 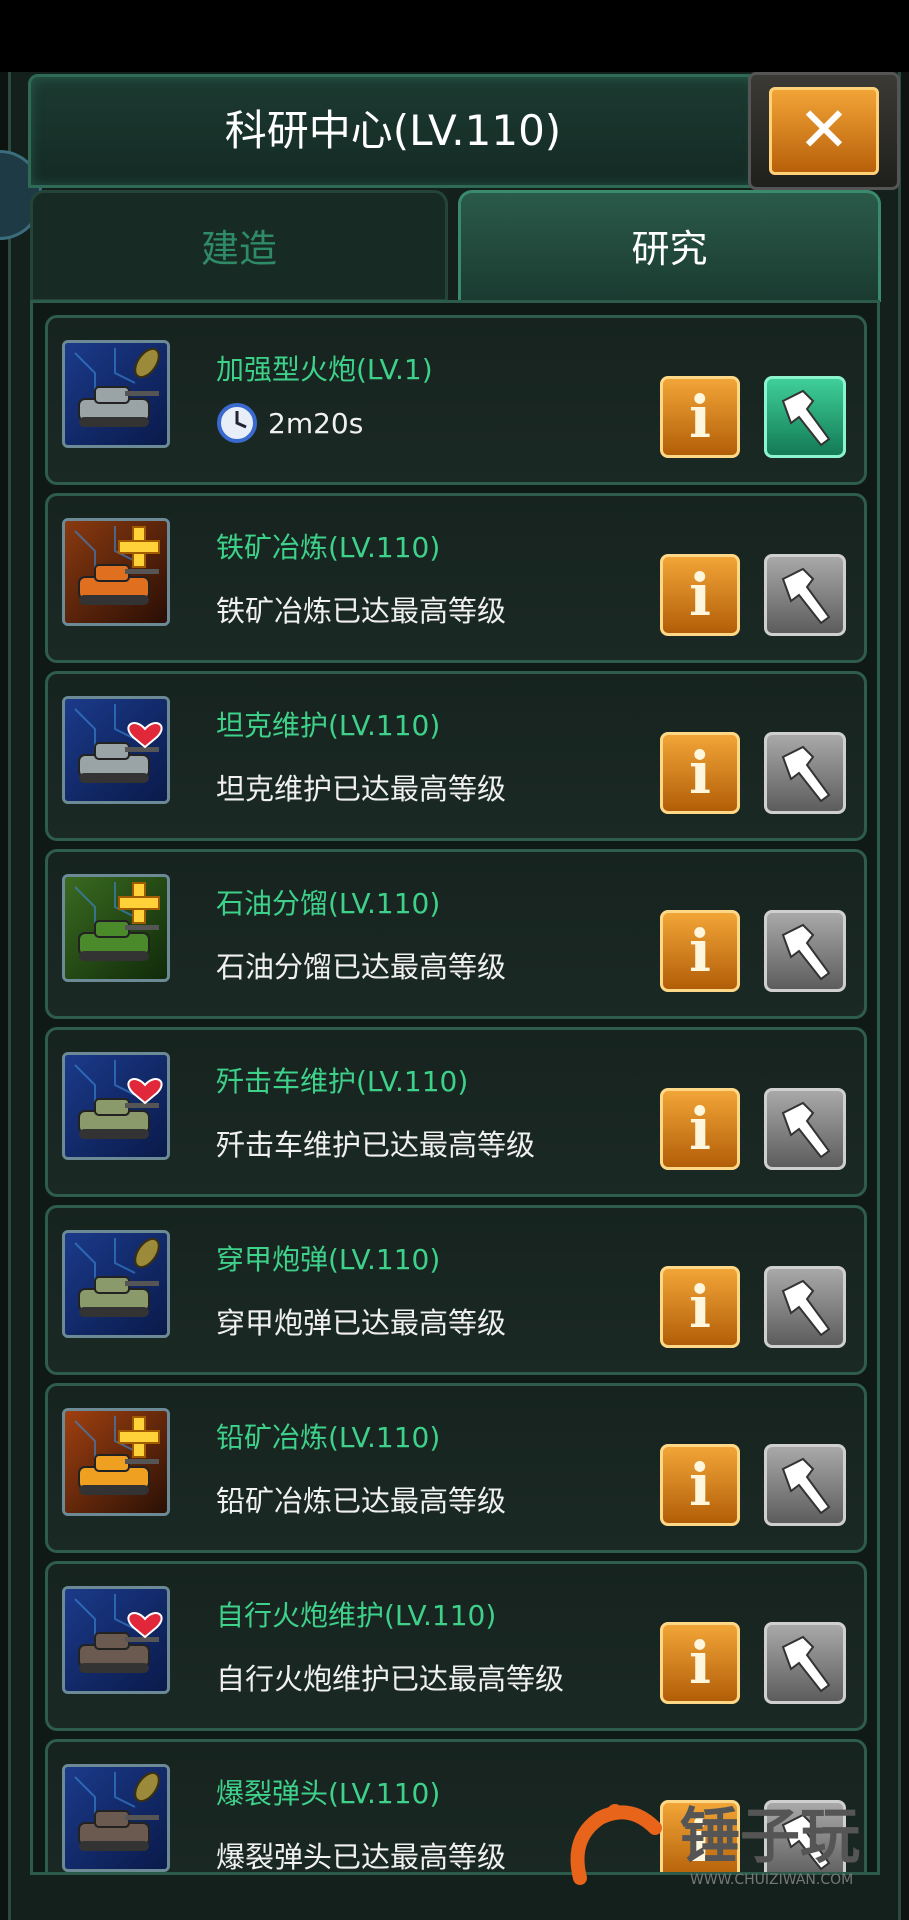 I want to click on window-title: 科研中心(LV.110), so click(x=393, y=130).